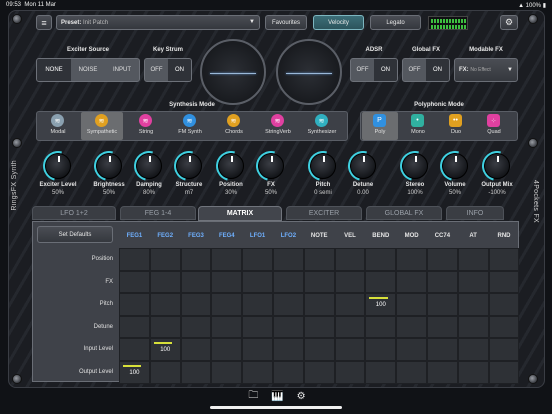  I want to click on brightness-knob, so click(109, 166).